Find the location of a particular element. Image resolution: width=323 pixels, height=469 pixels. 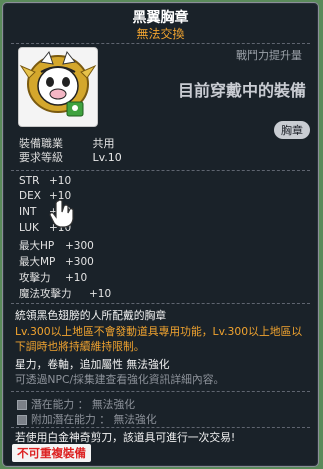

req-value: Lv.10 is located at coordinates (107, 157).